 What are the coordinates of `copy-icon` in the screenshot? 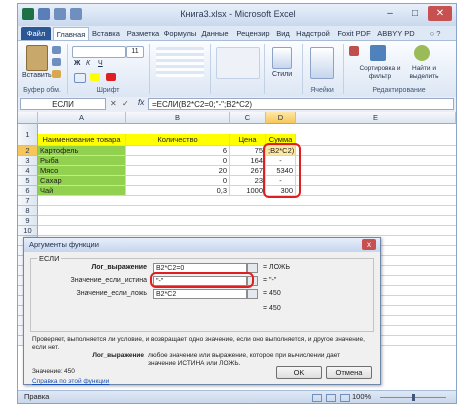 It's located at (56, 62).